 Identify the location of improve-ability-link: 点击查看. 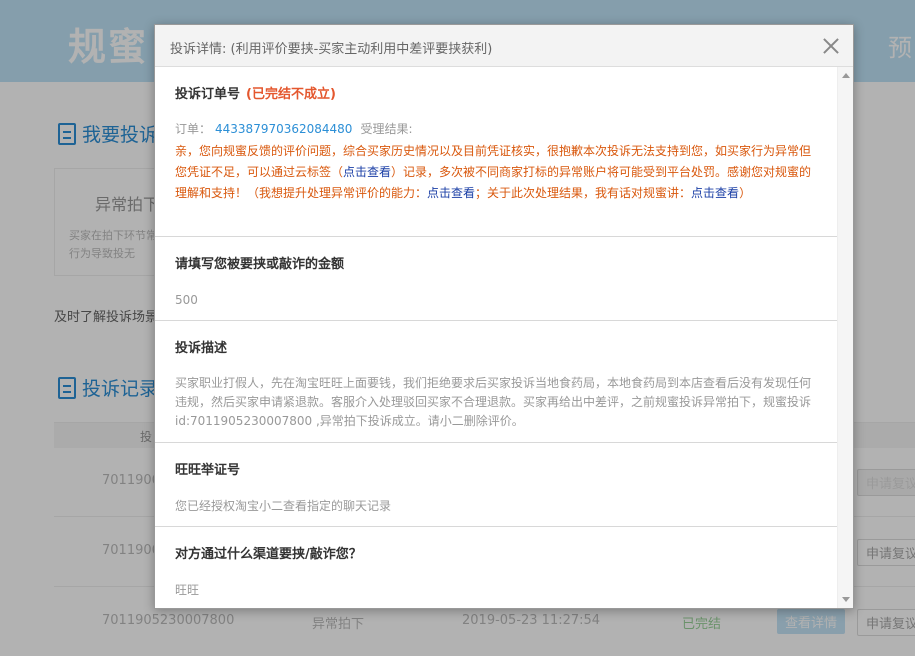
(451, 193).